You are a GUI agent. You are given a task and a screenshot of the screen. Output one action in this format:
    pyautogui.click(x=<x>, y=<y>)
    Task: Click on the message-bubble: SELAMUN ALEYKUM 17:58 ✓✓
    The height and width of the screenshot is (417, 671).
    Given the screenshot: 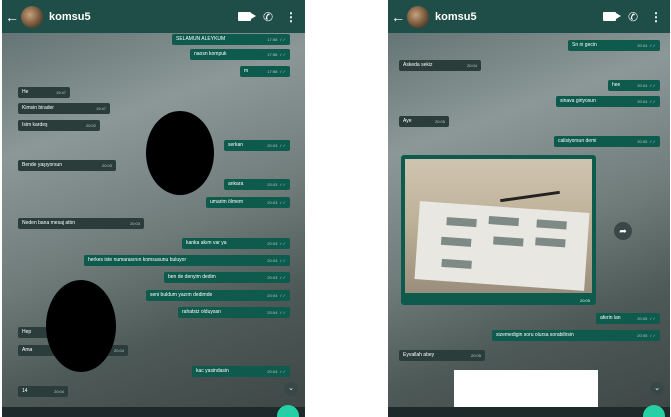 What is the action you would take?
    pyautogui.click(x=231, y=39)
    